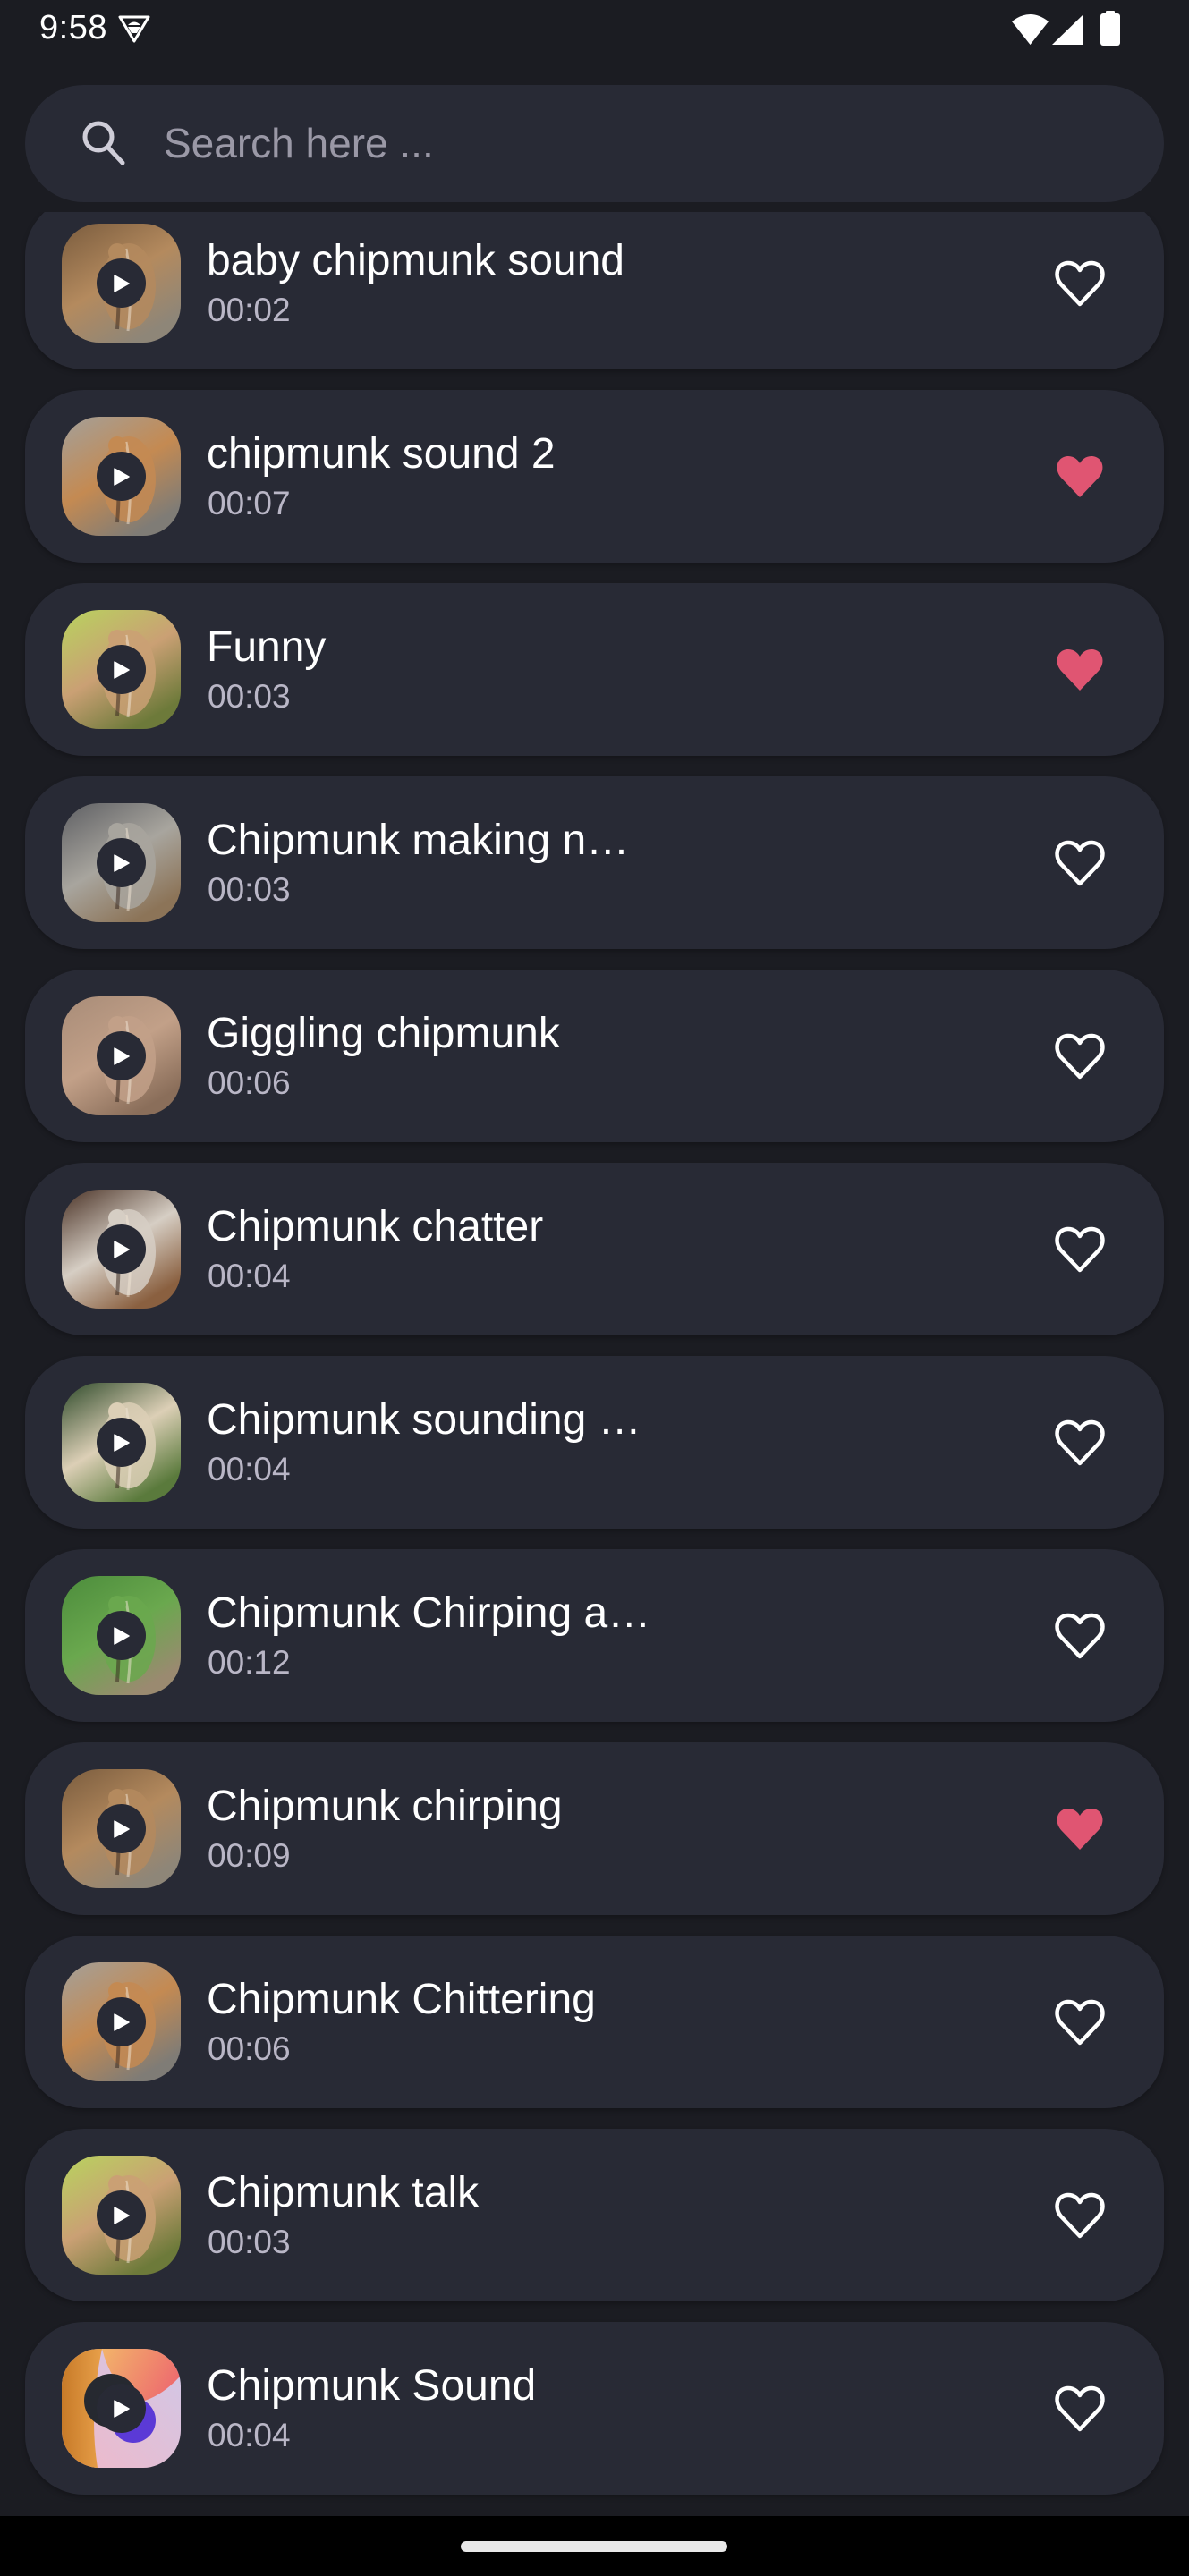 Image resolution: width=1189 pixels, height=2576 pixels. Describe the element at coordinates (249, 310) in the screenshot. I see `sound-duration: 00:02` at that location.